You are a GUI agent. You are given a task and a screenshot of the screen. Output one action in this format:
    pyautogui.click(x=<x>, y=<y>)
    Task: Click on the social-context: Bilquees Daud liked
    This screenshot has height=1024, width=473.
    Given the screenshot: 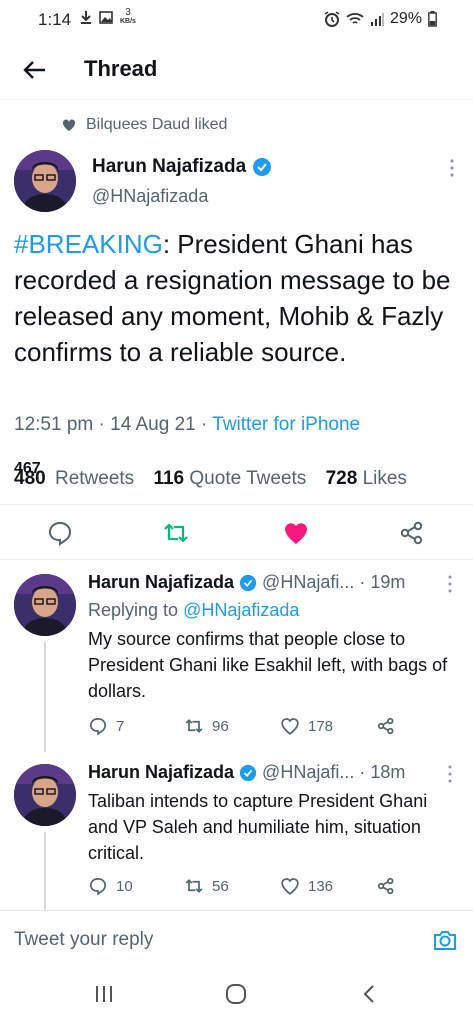 What is the action you would take?
    pyautogui.click(x=144, y=125)
    